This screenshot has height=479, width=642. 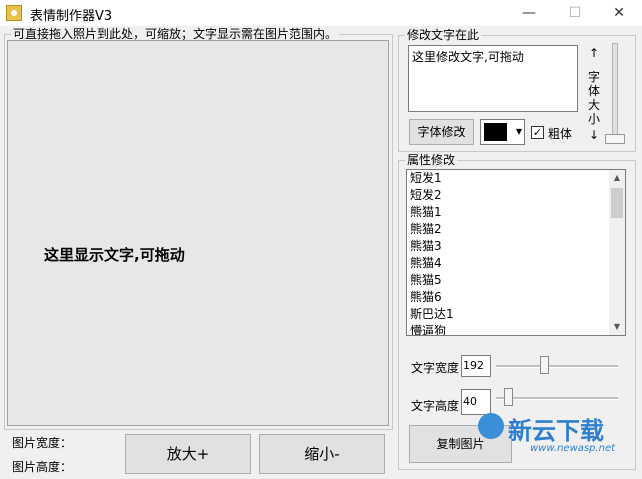 I want to click on watermark: 新云下载 www.newasp.net, so click(x=558, y=443).